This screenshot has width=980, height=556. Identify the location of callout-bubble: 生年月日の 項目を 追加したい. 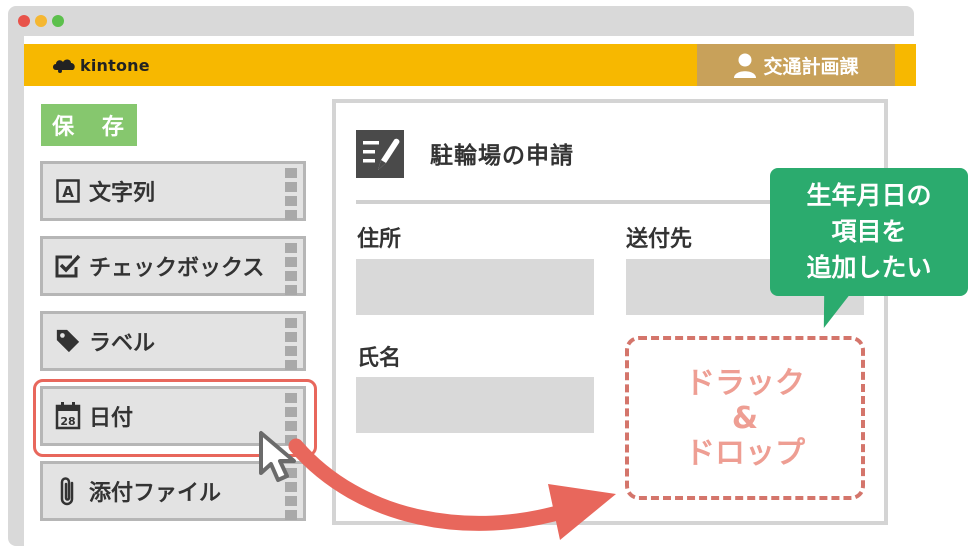
(869, 232).